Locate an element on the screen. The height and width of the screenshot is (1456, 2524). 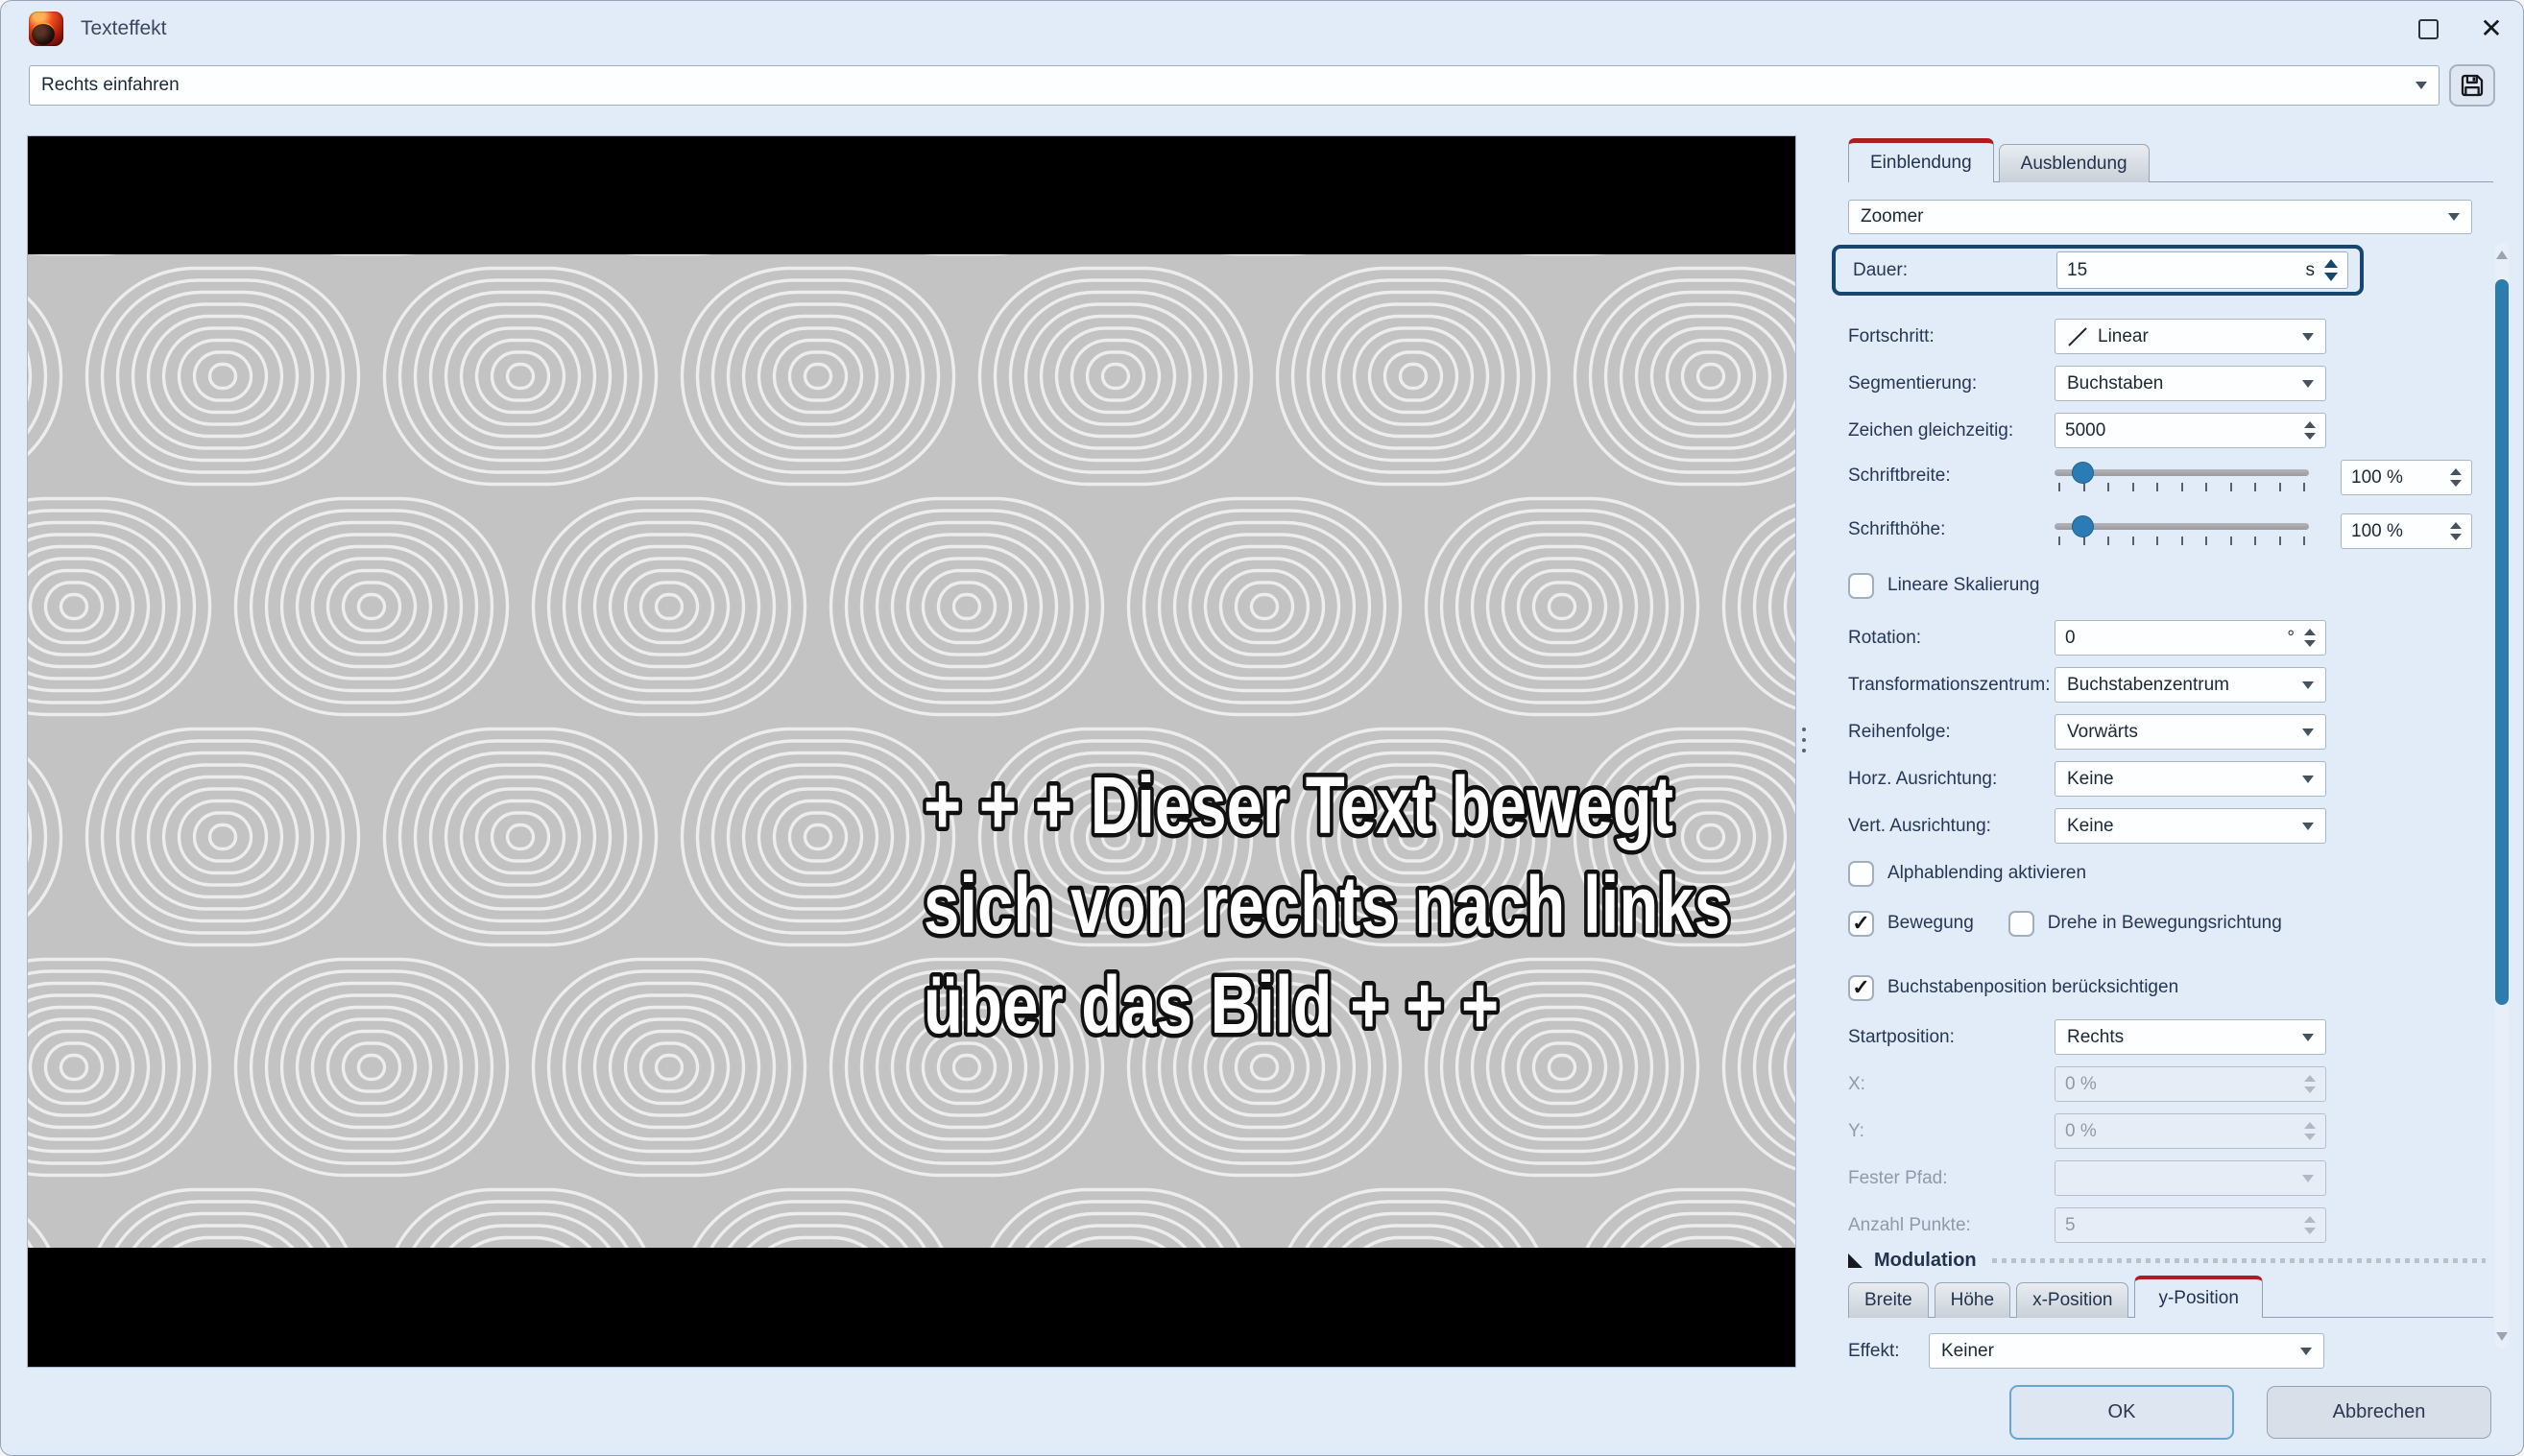
alphablending-checkbox: ✓ is located at coordinates (1861, 874).